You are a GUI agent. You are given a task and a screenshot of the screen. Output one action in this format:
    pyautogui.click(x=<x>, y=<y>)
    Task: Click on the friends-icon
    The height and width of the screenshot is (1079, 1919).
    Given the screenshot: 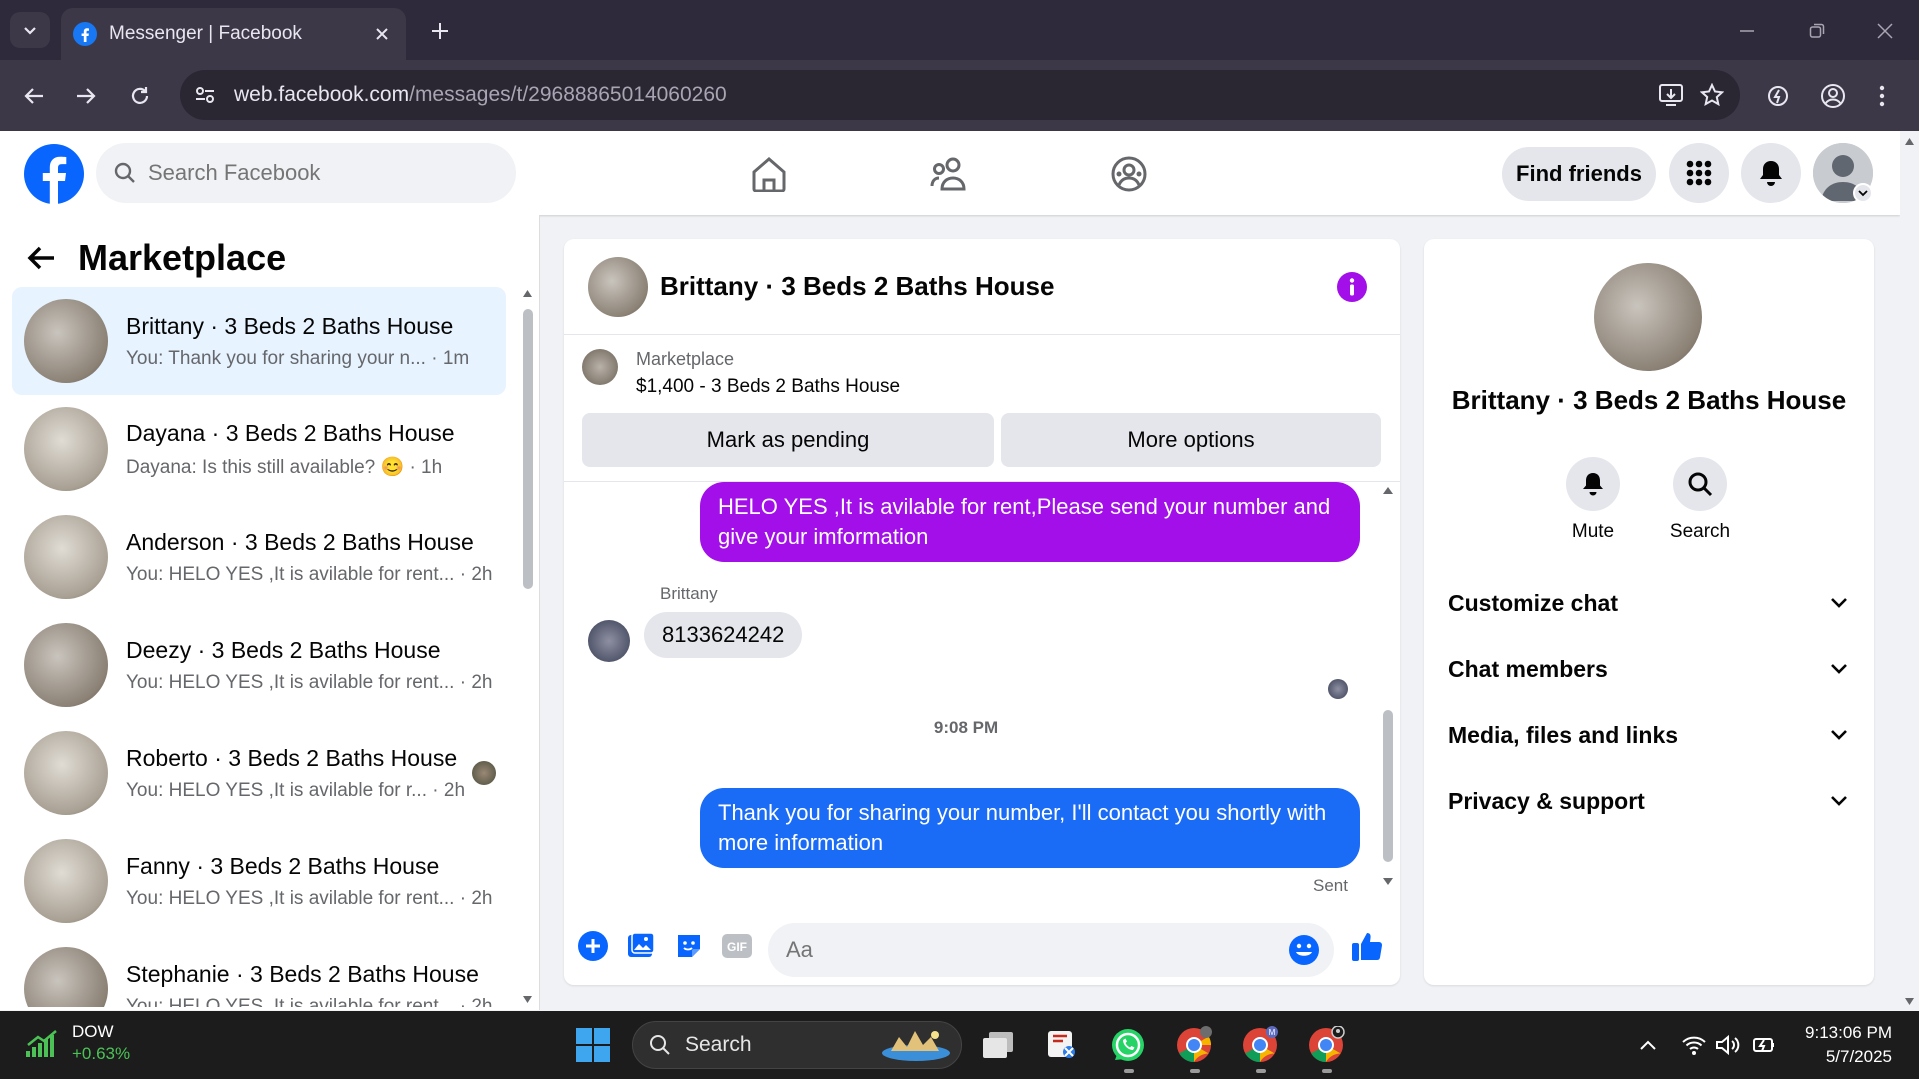 What is the action you would take?
    pyautogui.click(x=949, y=174)
    